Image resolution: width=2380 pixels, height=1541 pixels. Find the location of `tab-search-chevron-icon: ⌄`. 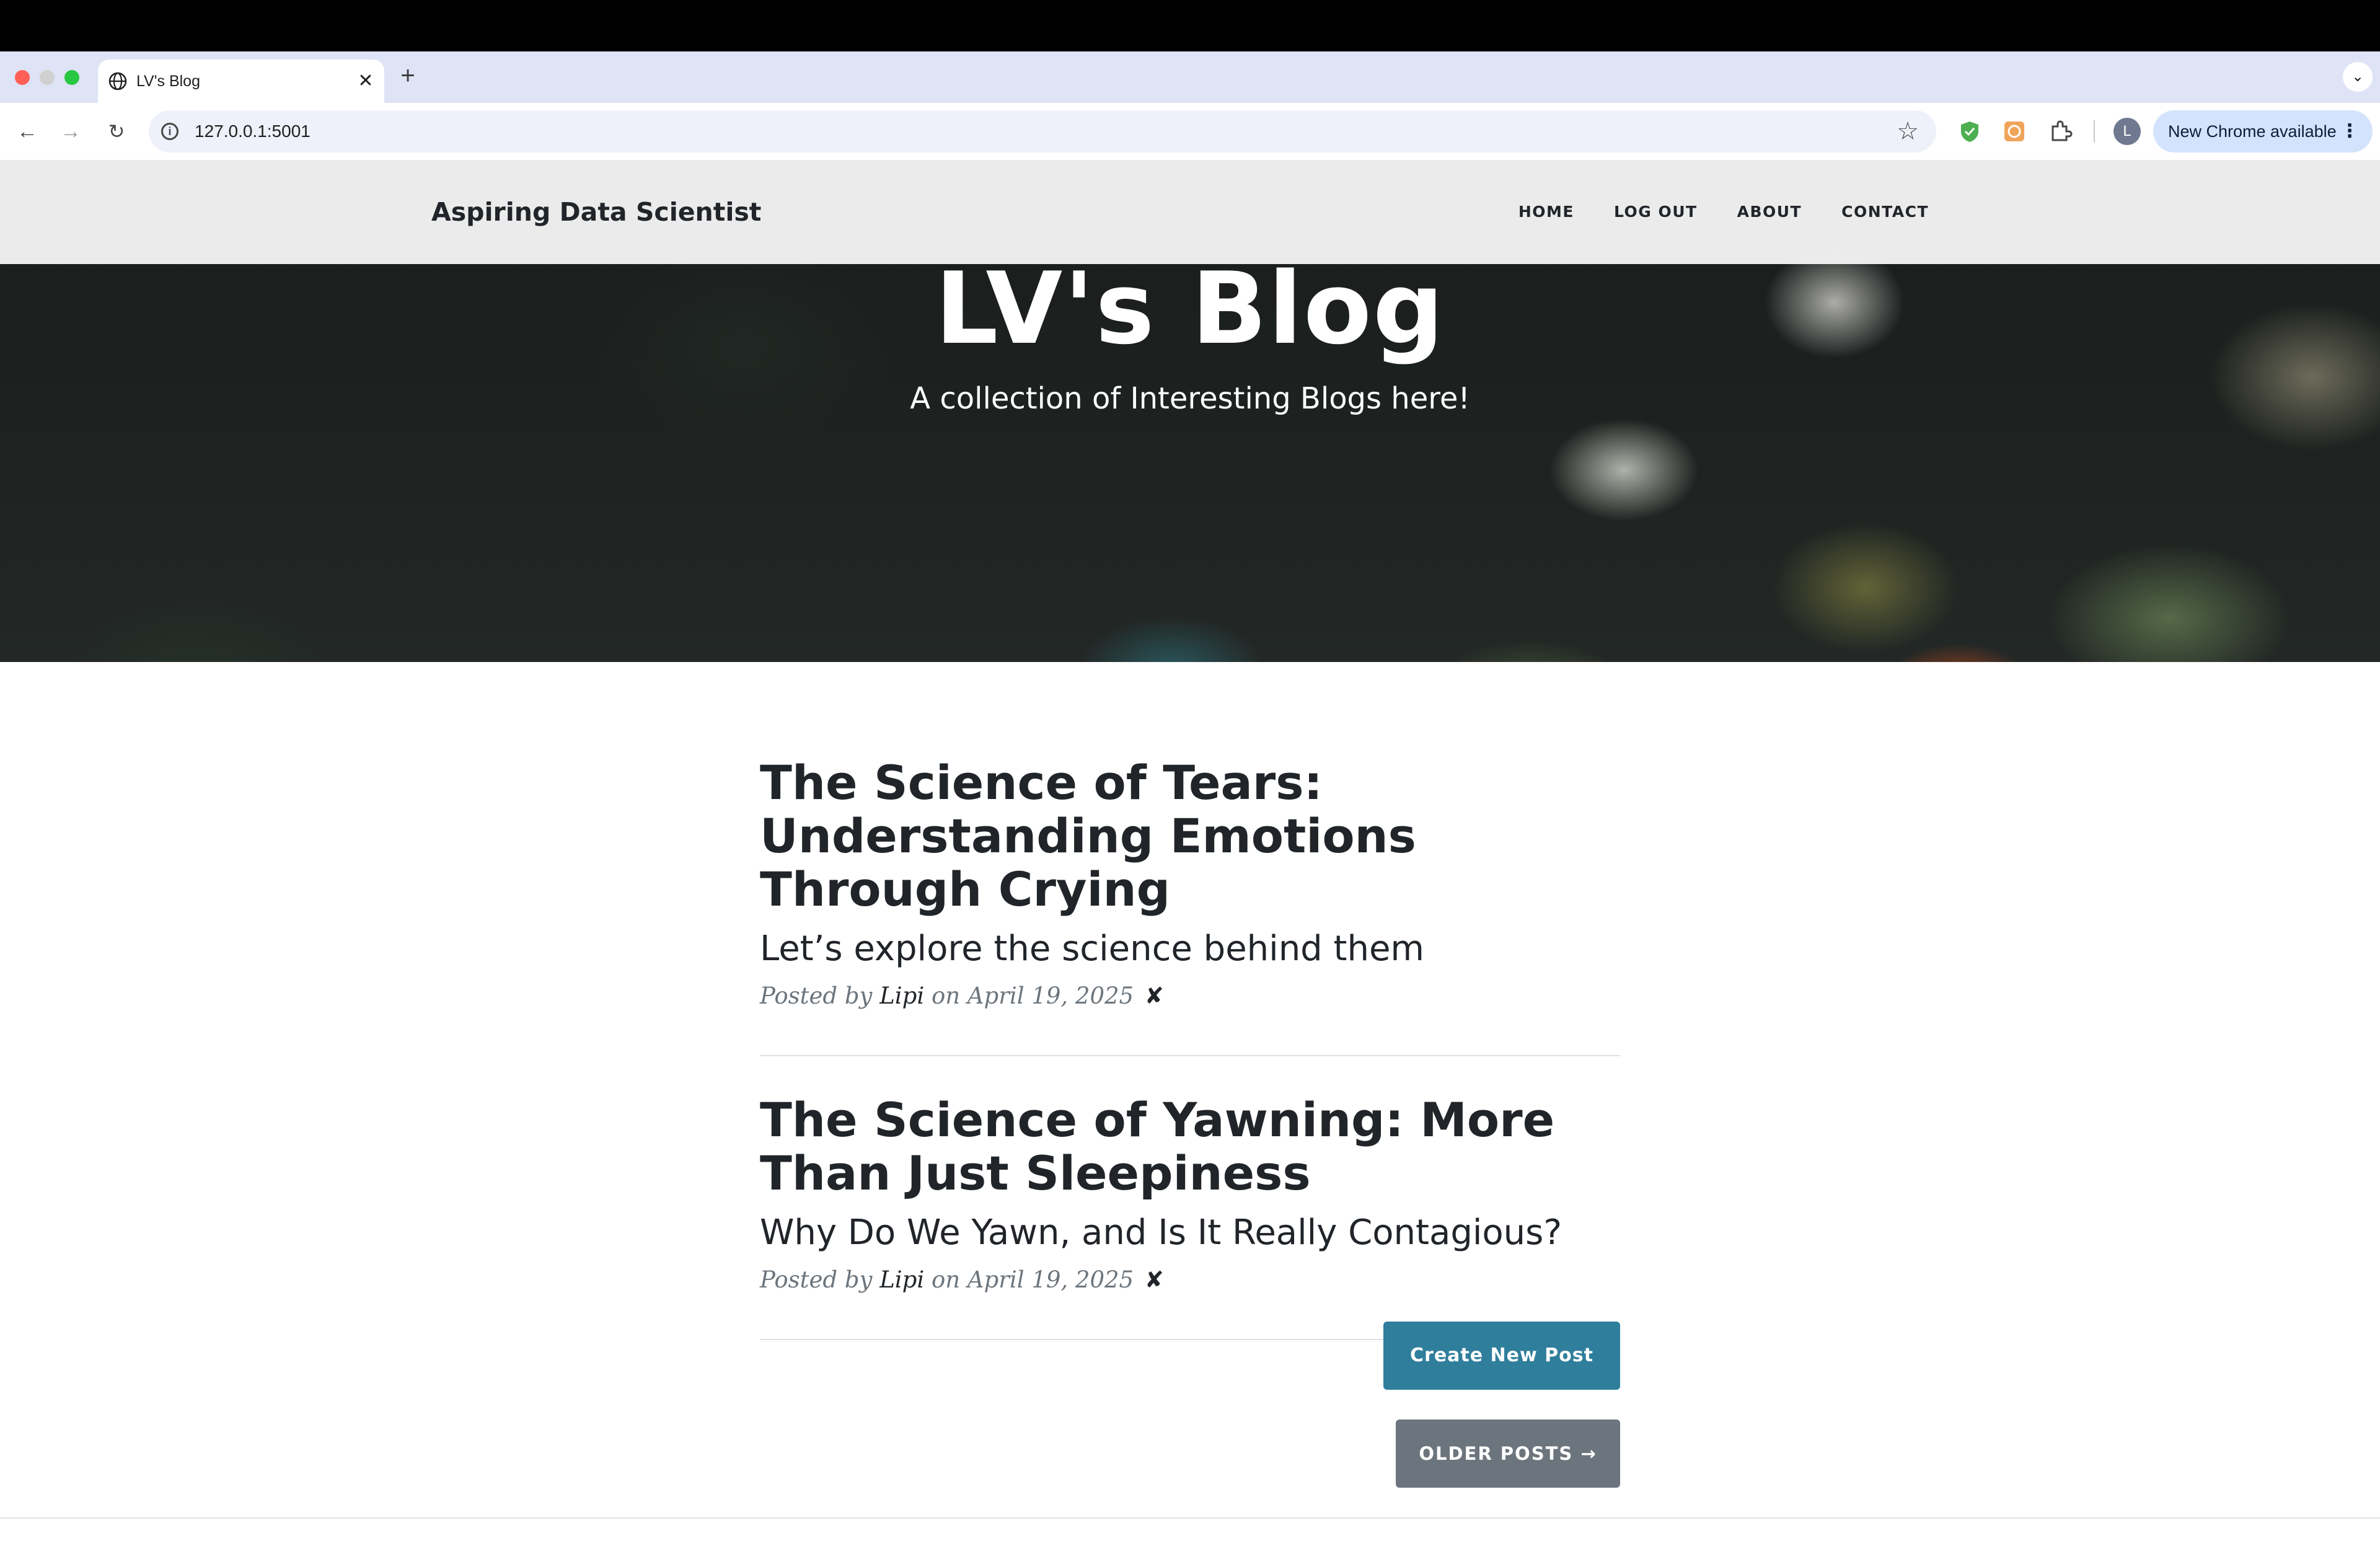

tab-search-chevron-icon: ⌄ is located at coordinates (2358, 77).